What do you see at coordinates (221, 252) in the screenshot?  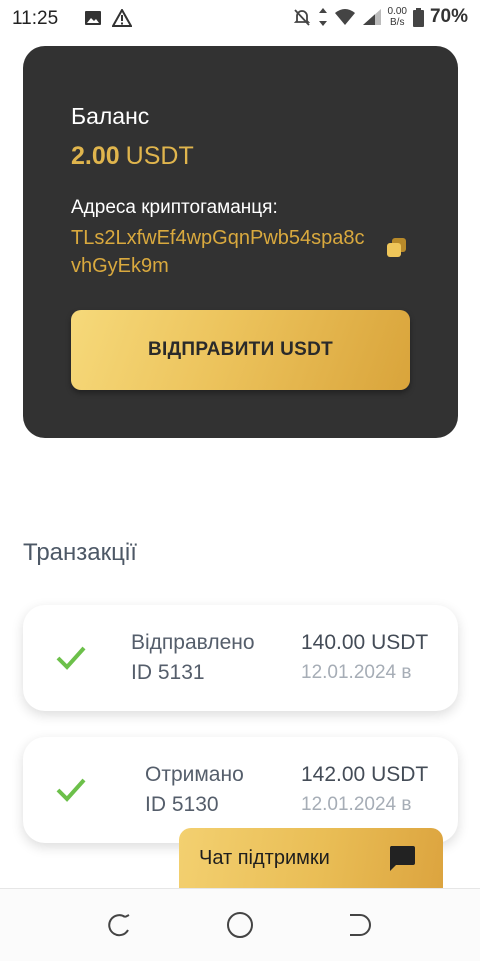 I see `wallet-address: TLs2LxfwEf4wpGqnPwb54spa8cvhGyEk9m` at bounding box center [221, 252].